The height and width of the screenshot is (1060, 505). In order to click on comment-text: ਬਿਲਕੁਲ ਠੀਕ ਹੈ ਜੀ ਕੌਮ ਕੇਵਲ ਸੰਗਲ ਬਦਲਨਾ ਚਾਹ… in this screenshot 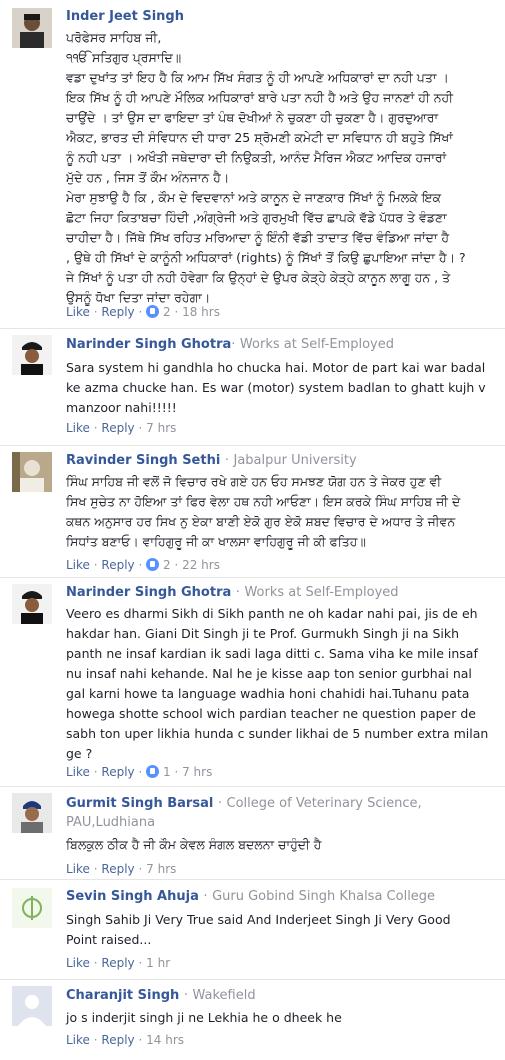, I will do `click(194, 844)`.